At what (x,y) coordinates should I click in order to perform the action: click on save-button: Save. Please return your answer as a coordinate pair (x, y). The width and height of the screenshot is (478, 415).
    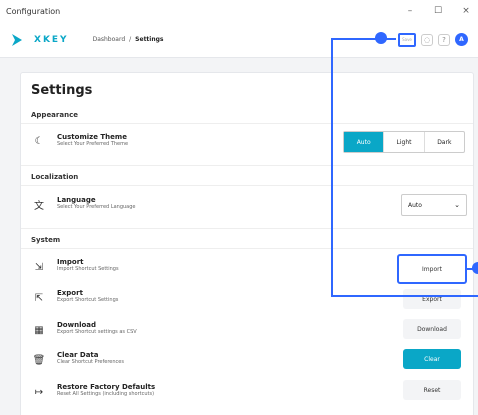
    Looking at the image, I should click on (407, 39).